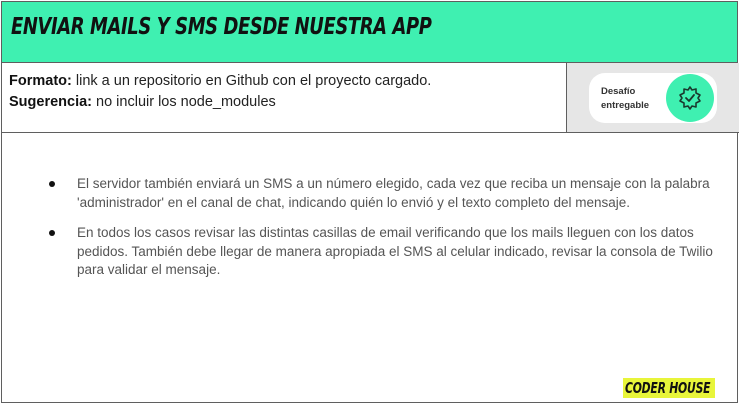  I want to click on header-bar: ENVIAR MAILS Y SMS DESDE NUESTRA APP, so click(369, 32).